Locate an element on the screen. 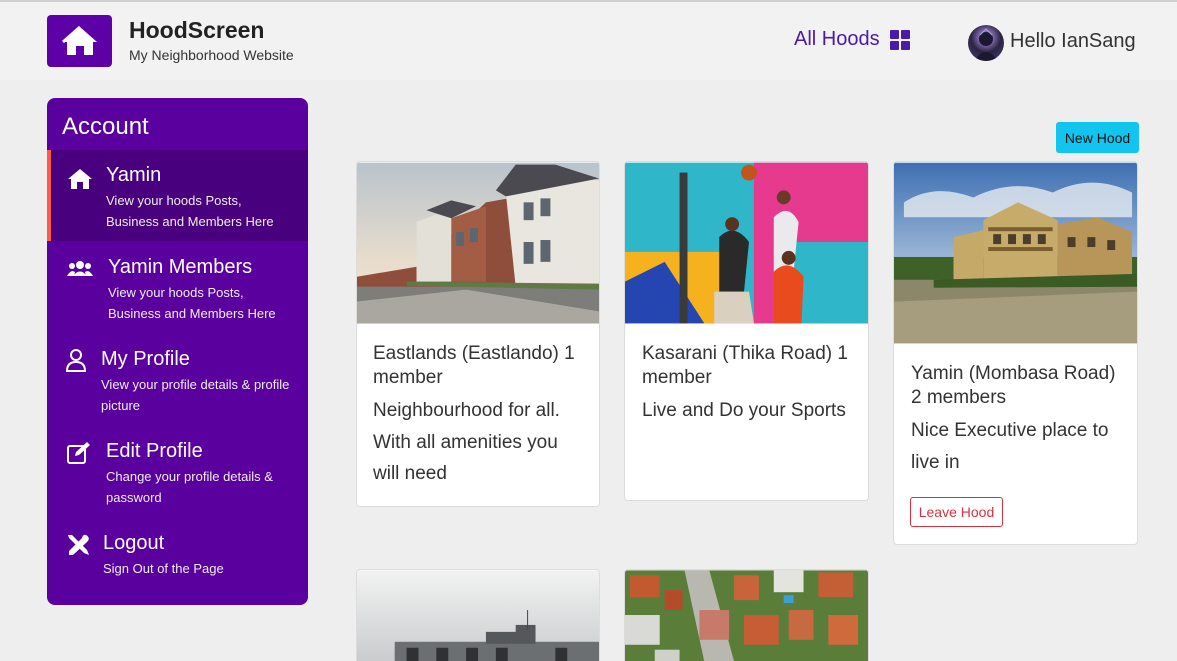  all-hoods-link: All Hoods is located at coordinates (852, 39).